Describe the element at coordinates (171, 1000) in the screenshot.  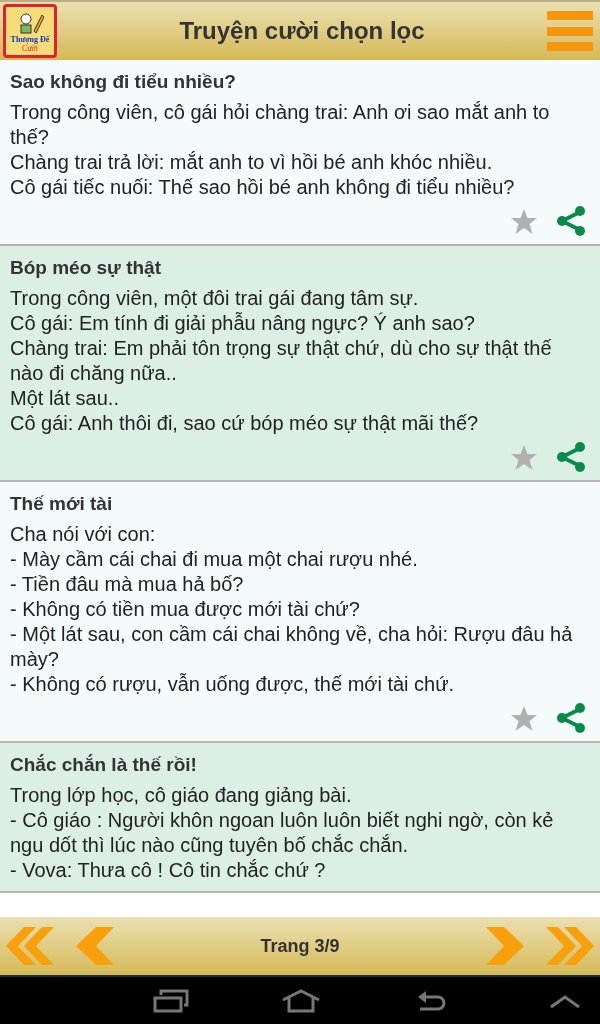
I see `recent-apps-icon` at that location.